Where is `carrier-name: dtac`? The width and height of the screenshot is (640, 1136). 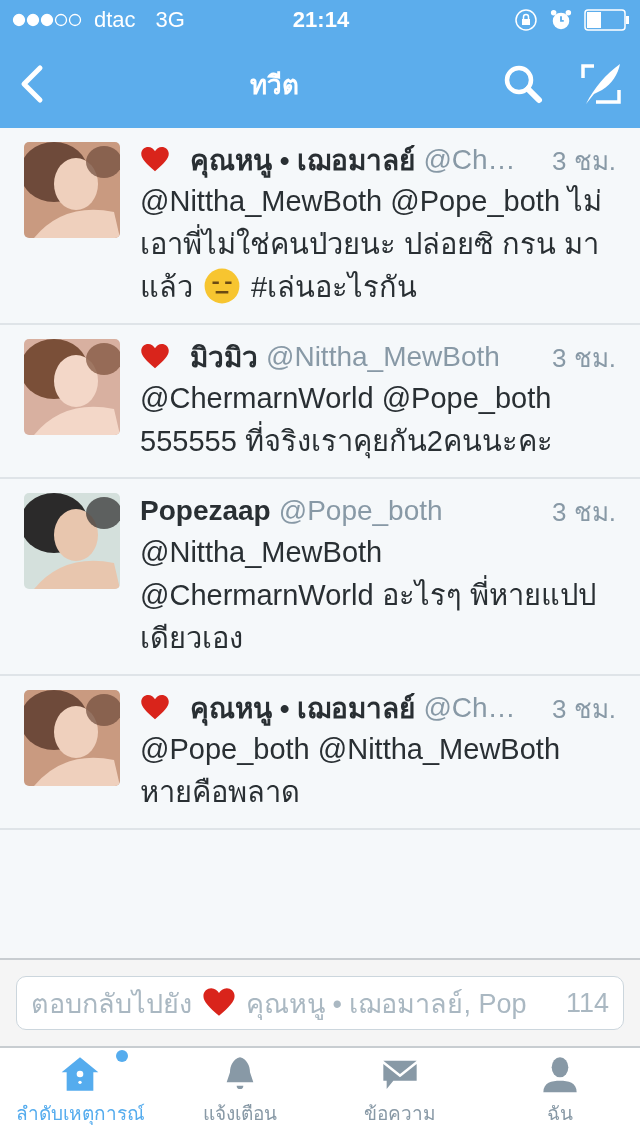
carrier-name: dtac is located at coordinates (115, 20).